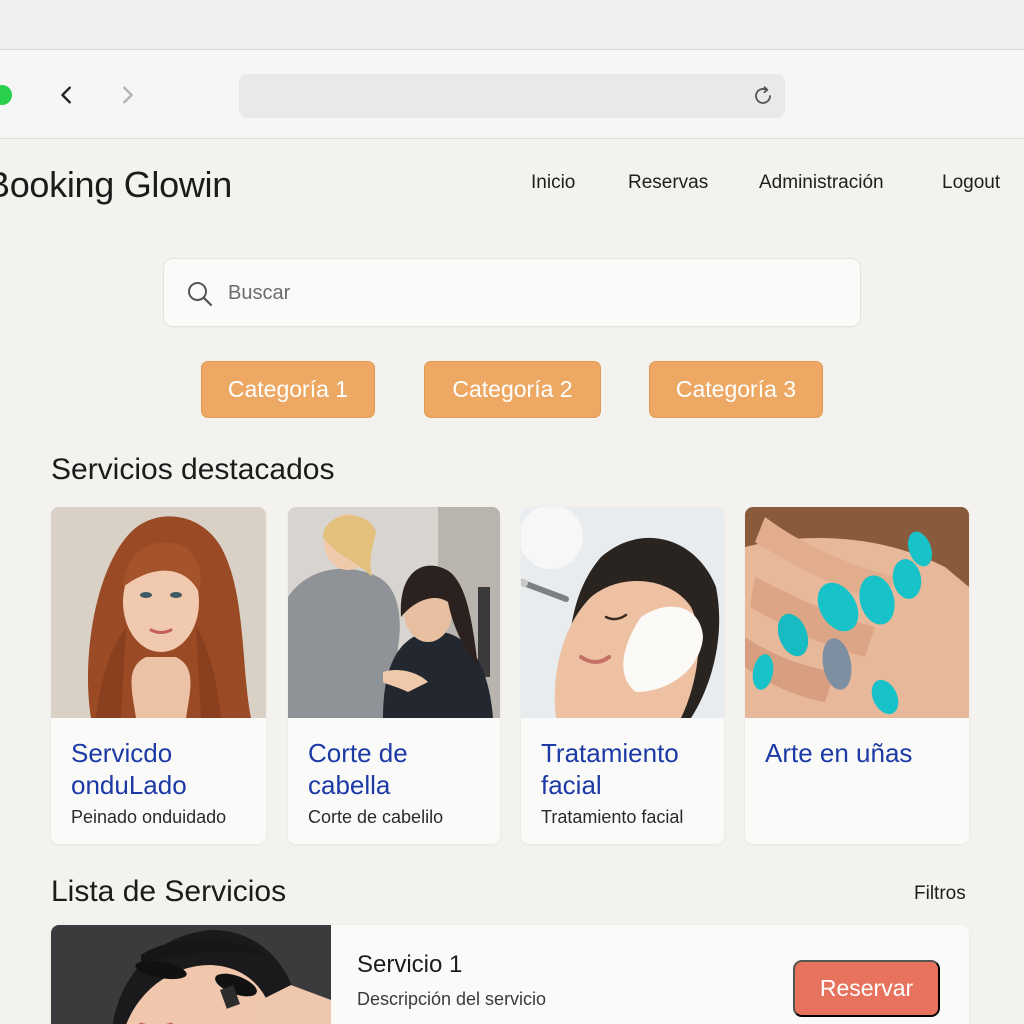  Describe the element at coordinates (736, 389) in the screenshot. I see `category-3-button: Categoría 3` at that location.